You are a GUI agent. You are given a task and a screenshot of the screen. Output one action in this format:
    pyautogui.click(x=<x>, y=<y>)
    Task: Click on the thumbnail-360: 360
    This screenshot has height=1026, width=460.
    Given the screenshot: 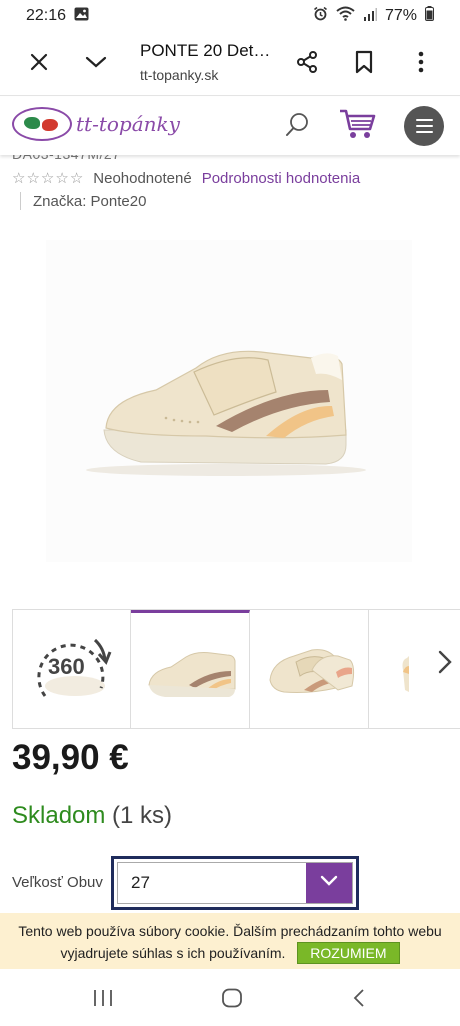 What is the action you would take?
    pyautogui.click(x=71, y=669)
    